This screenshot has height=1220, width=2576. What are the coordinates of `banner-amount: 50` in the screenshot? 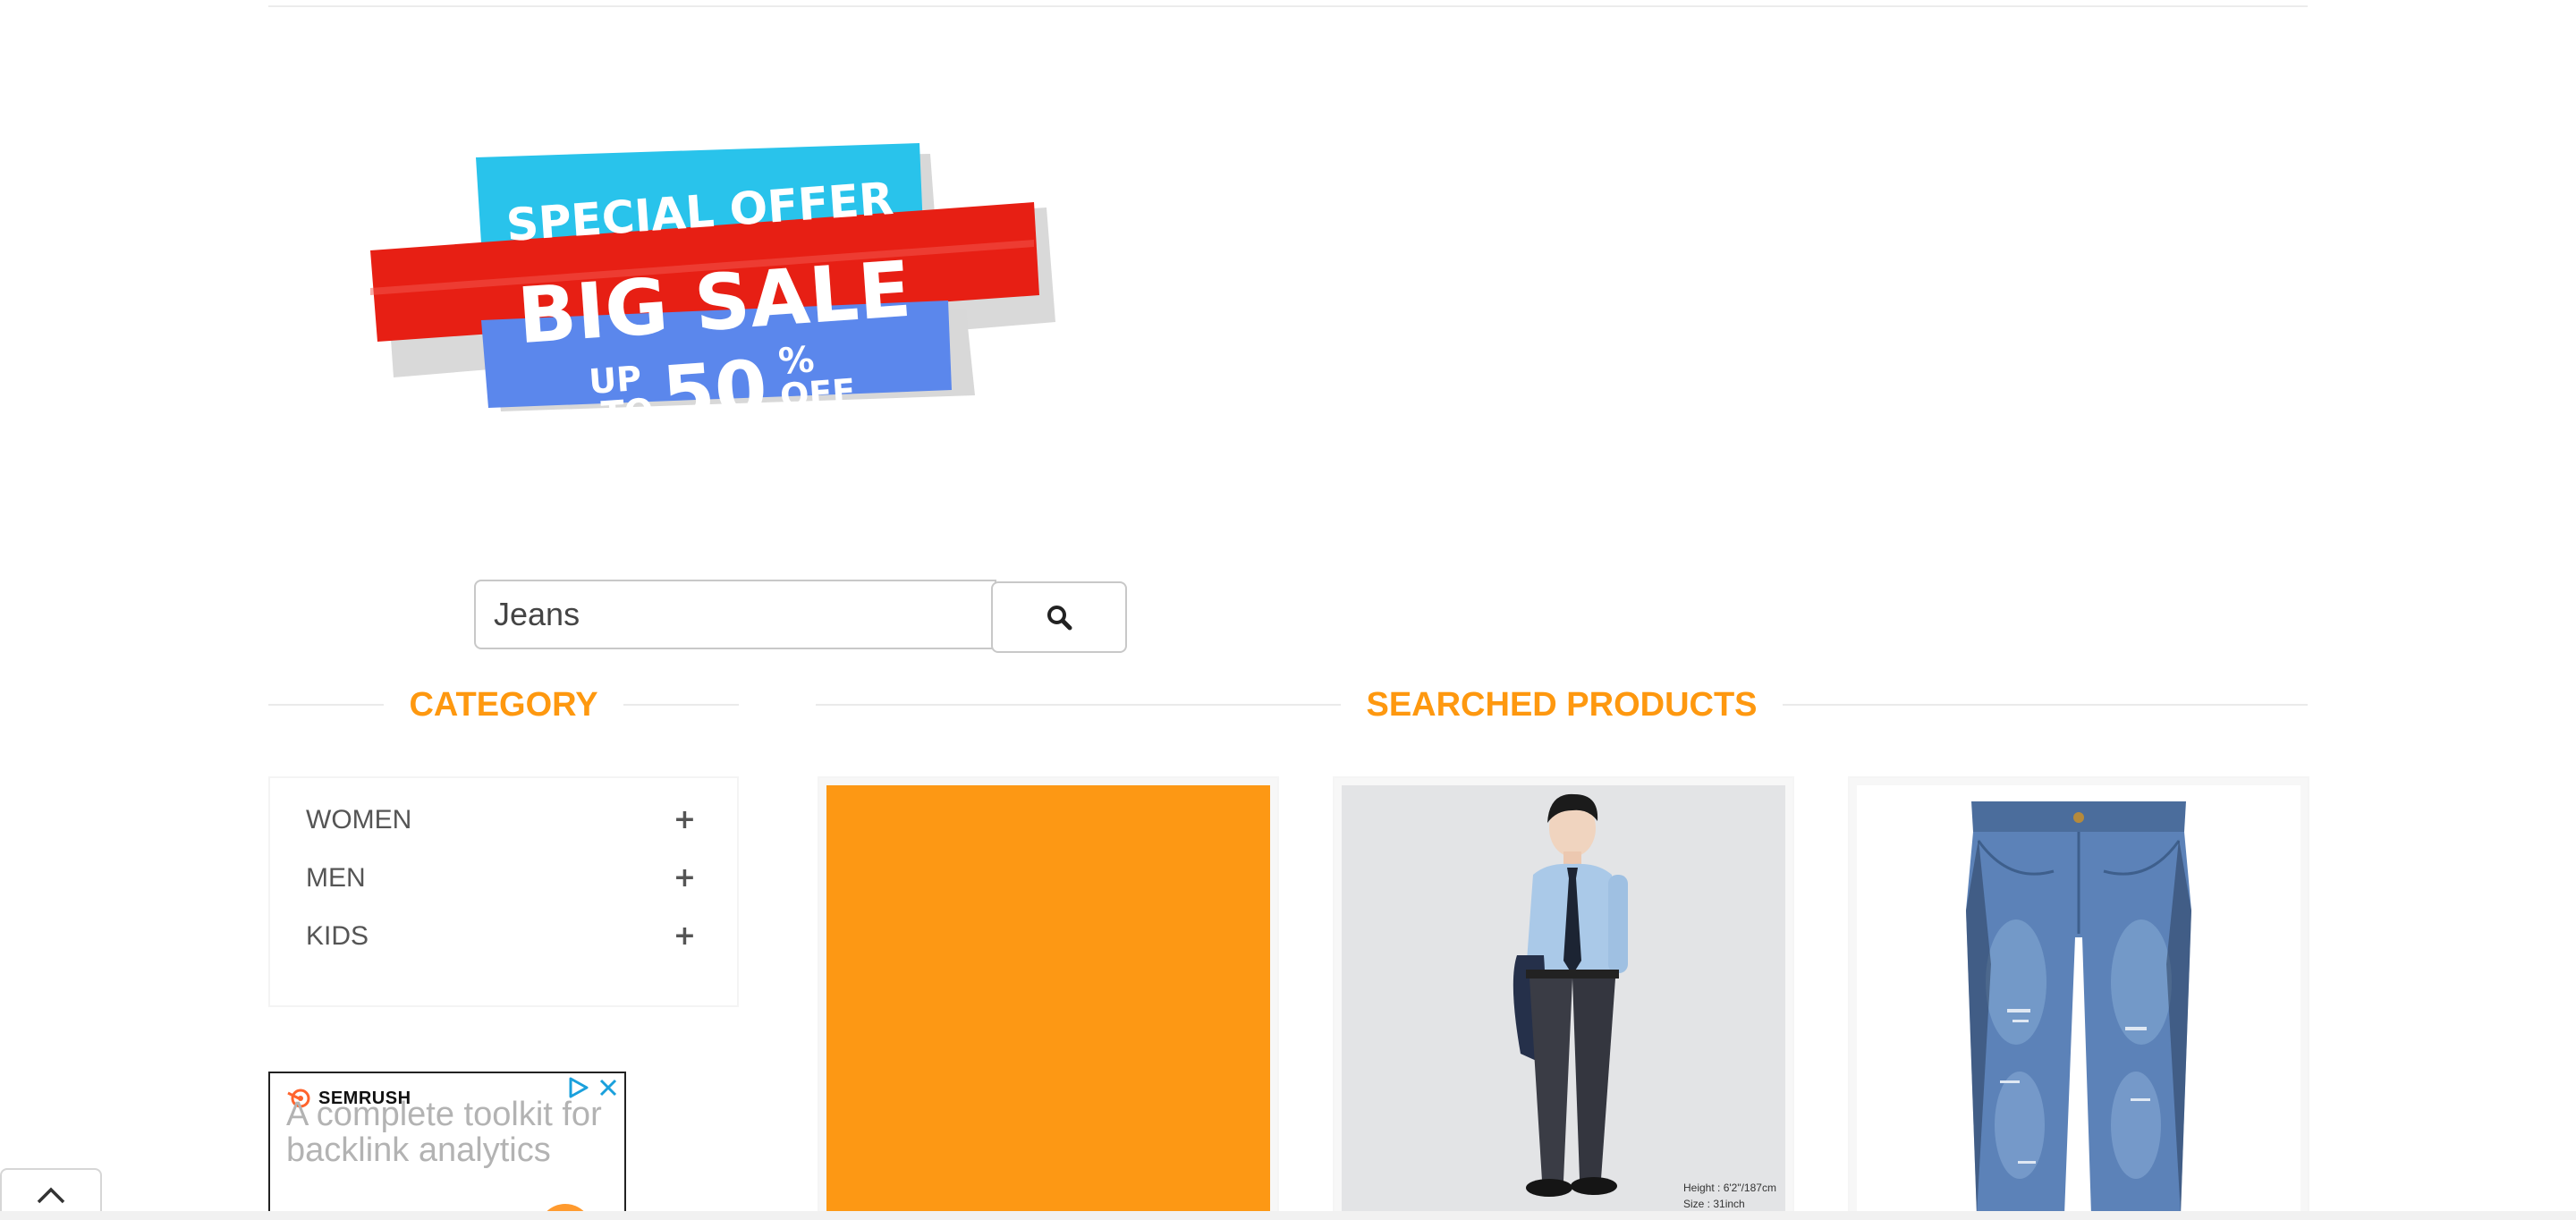 It's located at (714, 390).